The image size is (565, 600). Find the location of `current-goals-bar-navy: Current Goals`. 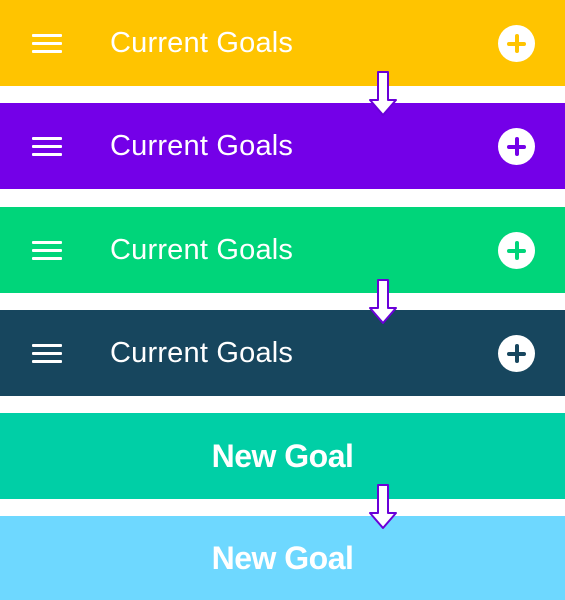

current-goals-bar-navy: Current Goals is located at coordinates (282, 353).